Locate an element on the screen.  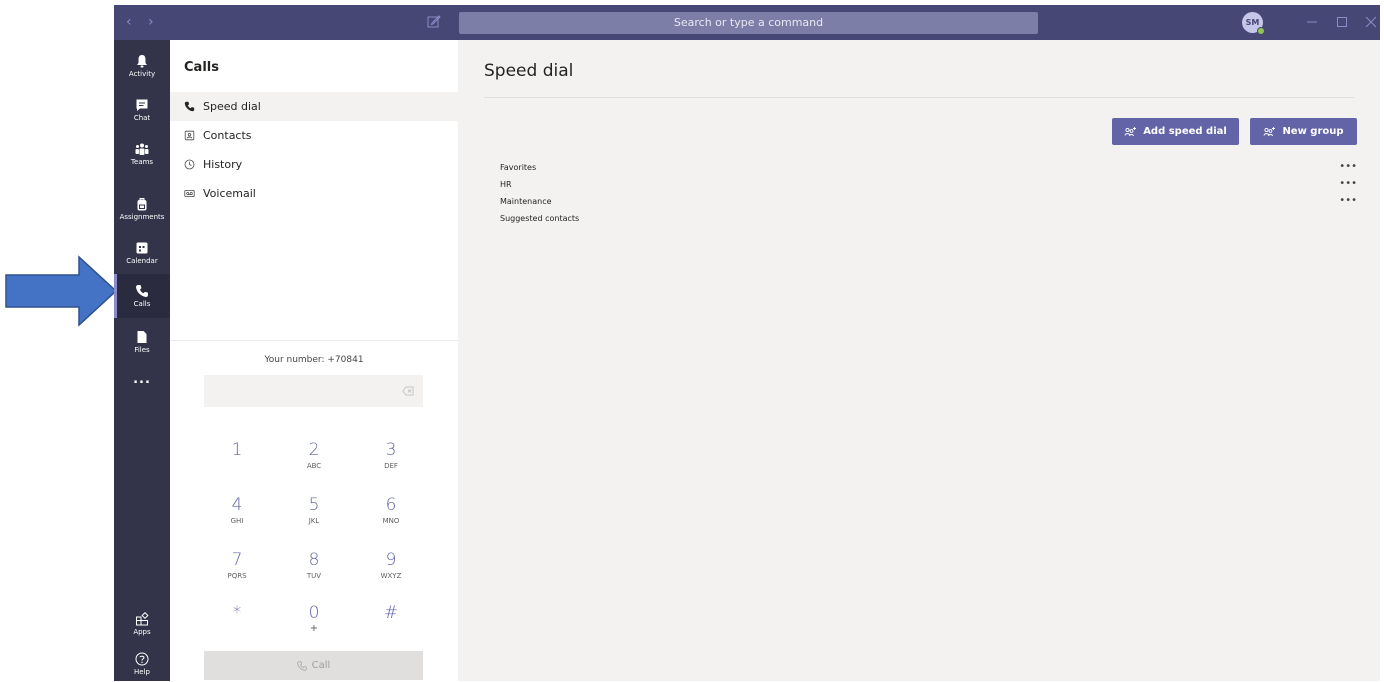
presence-status-icon is located at coordinates (1261, 31).